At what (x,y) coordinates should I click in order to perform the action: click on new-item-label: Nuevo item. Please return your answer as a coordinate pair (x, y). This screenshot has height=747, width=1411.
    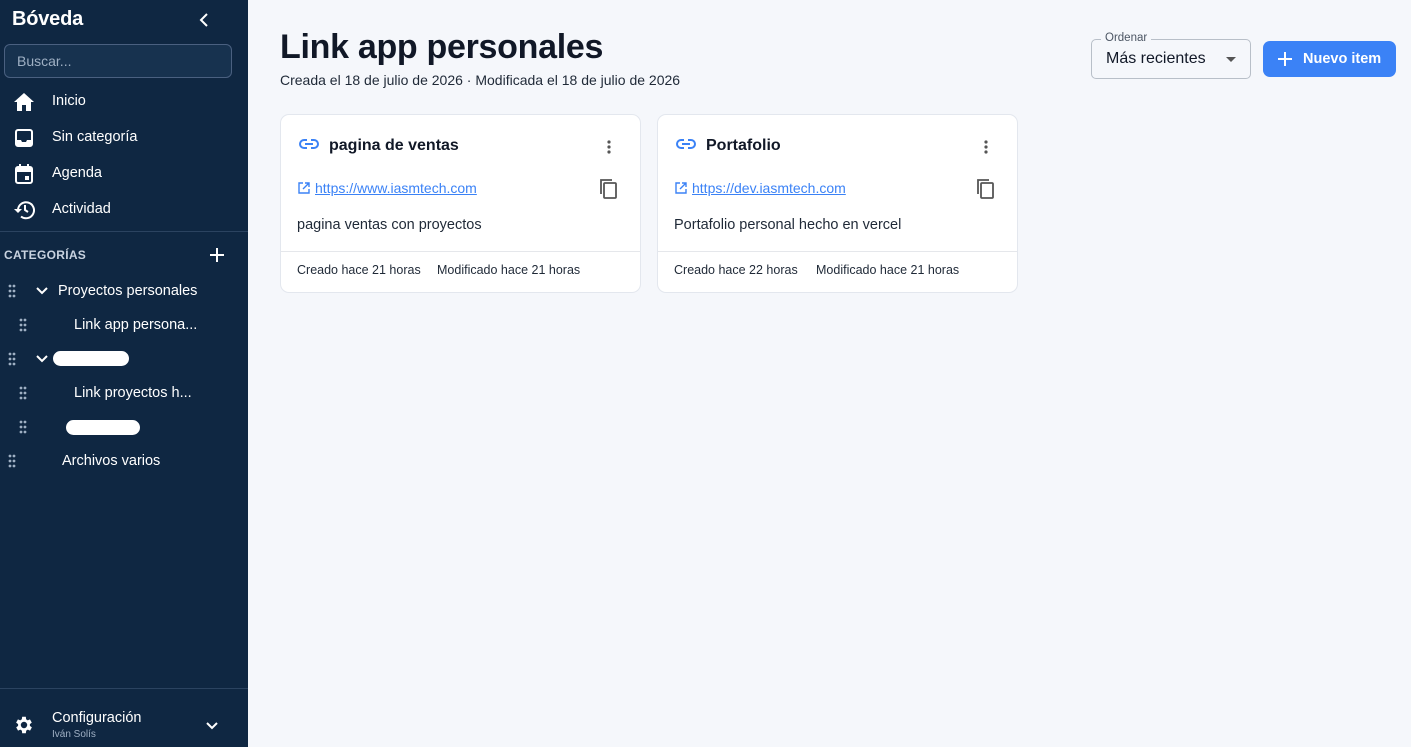
    Looking at the image, I should click on (1342, 59).